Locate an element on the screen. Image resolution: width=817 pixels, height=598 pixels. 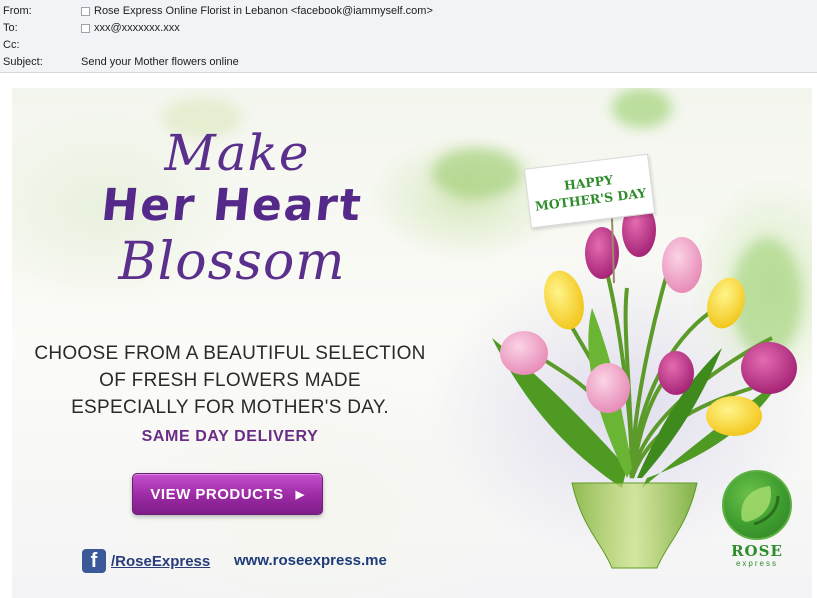
headline: Make Her Heart Blossom is located at coordinates (232, 209).